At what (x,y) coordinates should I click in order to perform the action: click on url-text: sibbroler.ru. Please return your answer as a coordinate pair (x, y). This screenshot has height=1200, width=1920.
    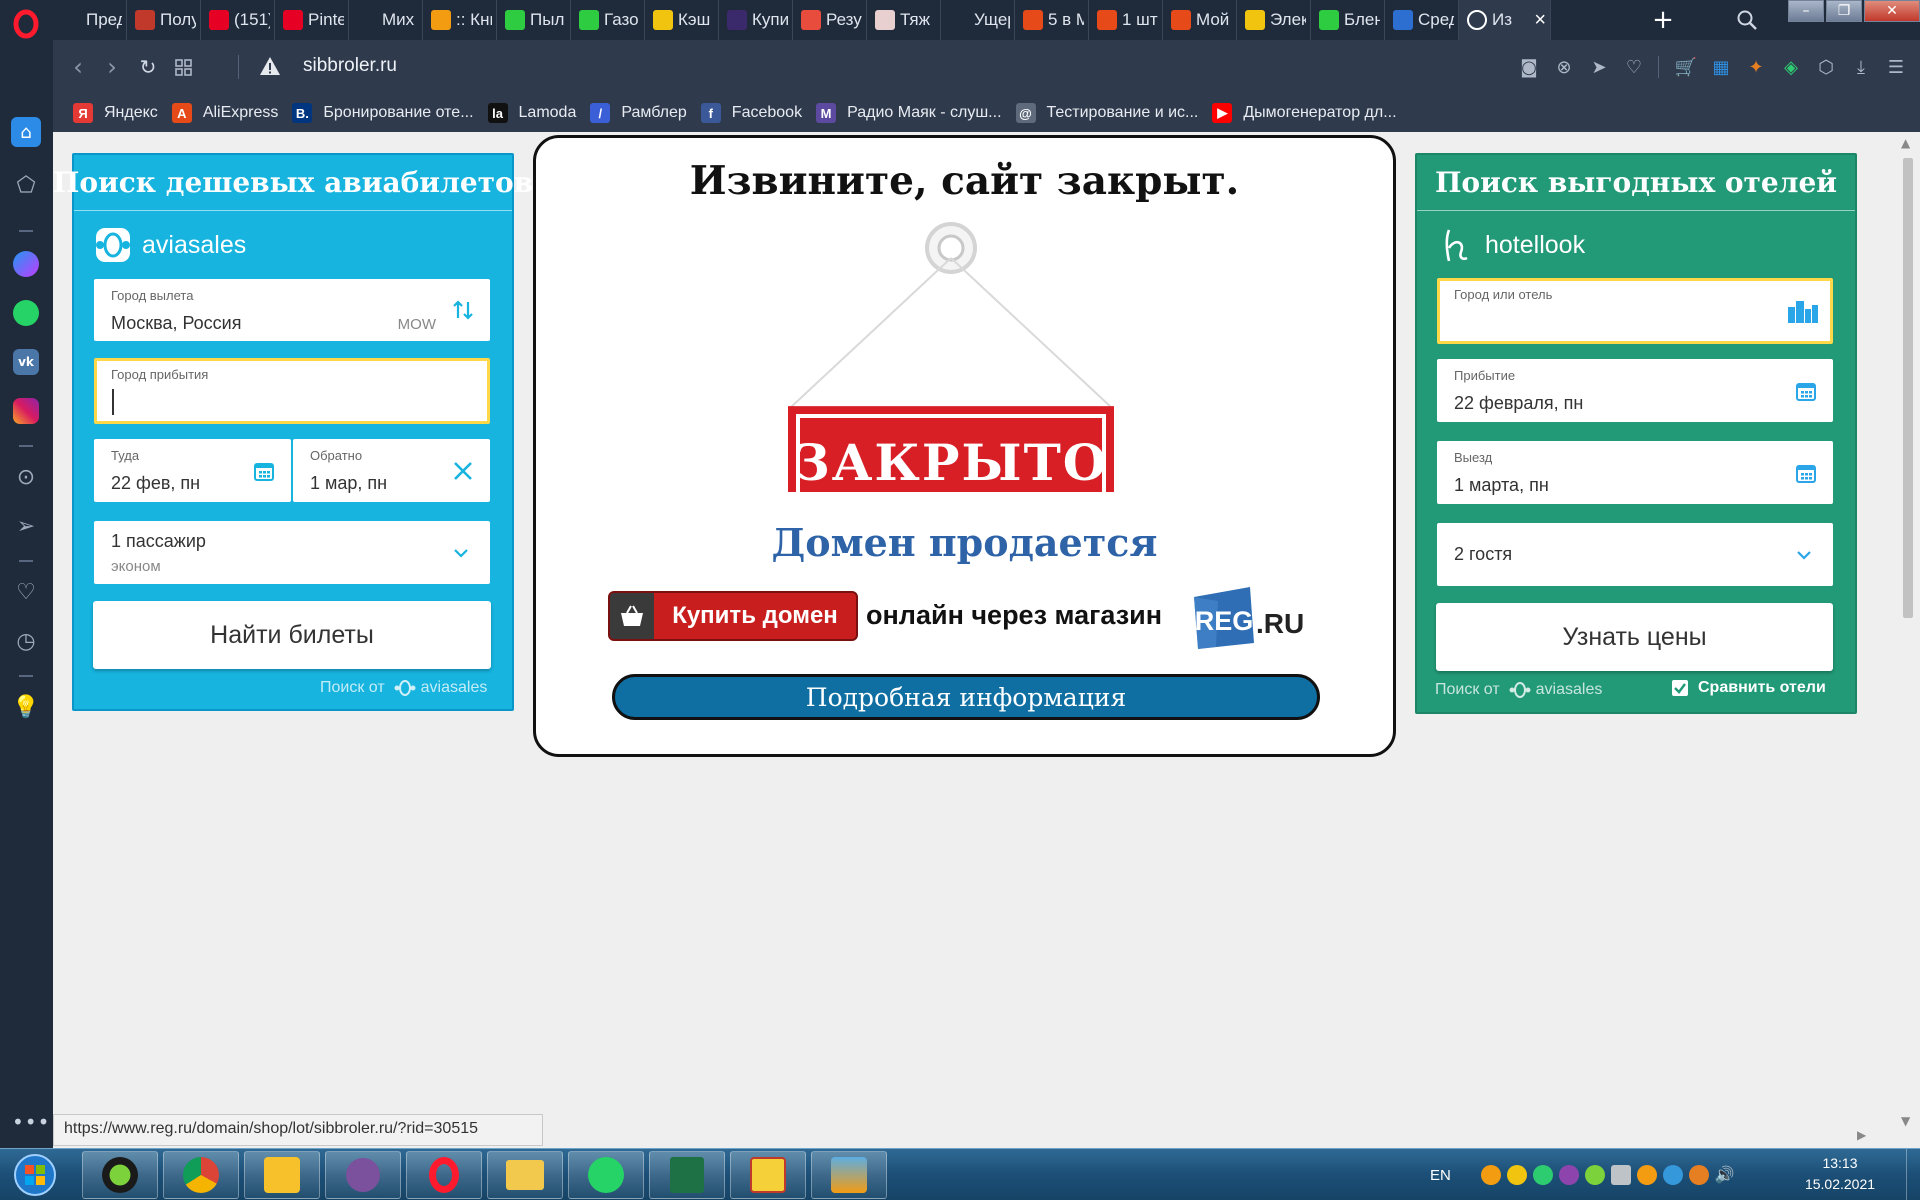
    Looking at the image, I should click on (350, 66).